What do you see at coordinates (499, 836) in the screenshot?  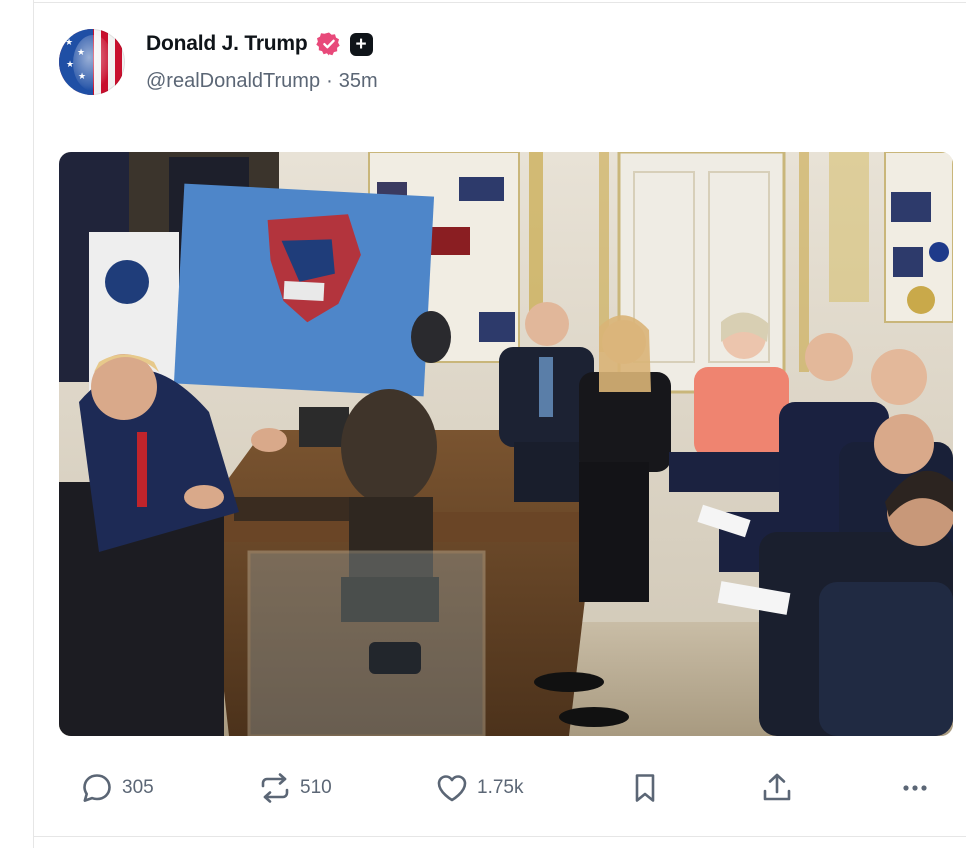 I see `bottom-divider` at bounding box center [499, 836].